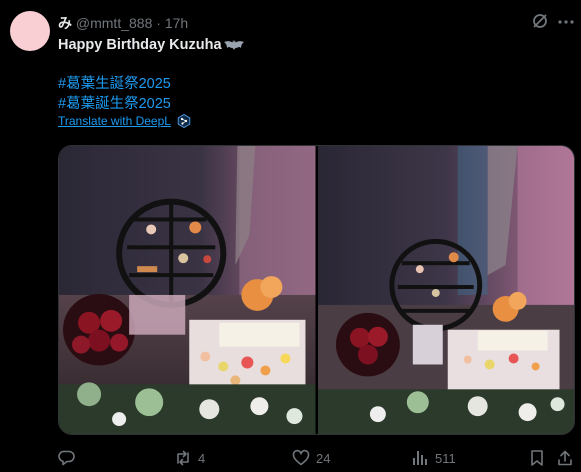 The image size is (581, 472). I want to click on bat-icon, so click(233, 45).